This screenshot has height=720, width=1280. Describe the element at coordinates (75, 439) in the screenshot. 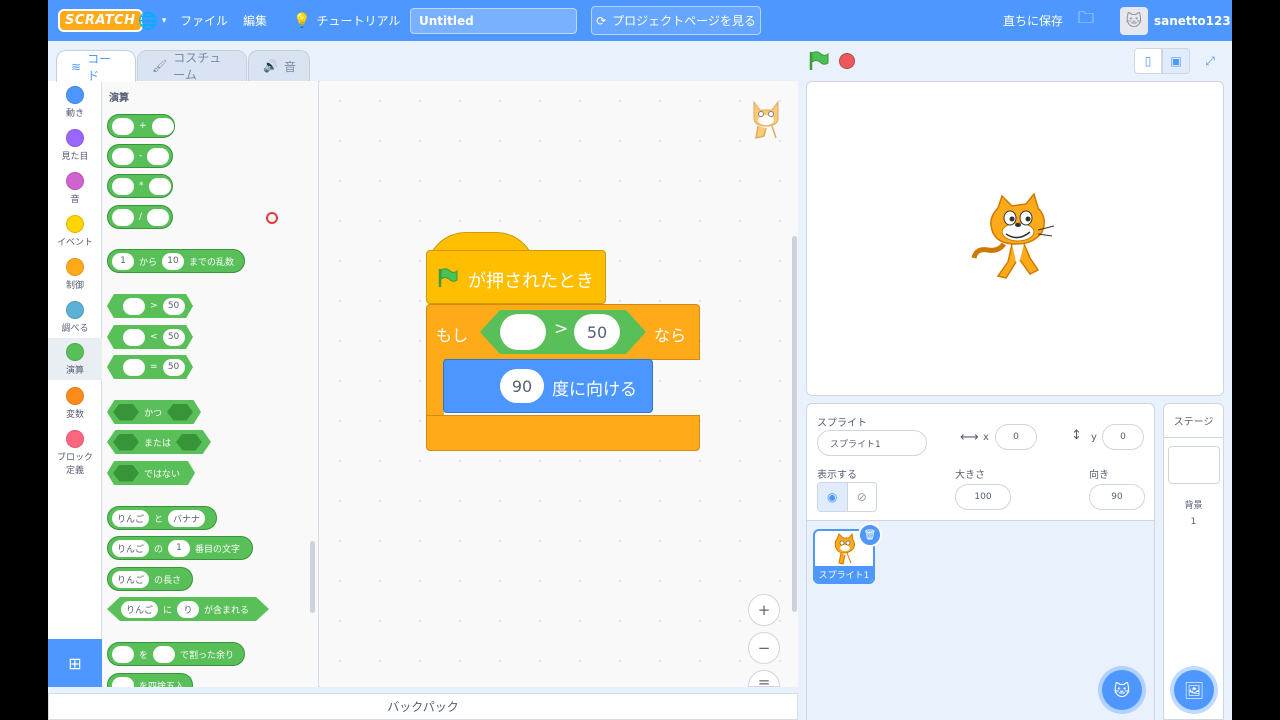

I see `category-dot` at that location.